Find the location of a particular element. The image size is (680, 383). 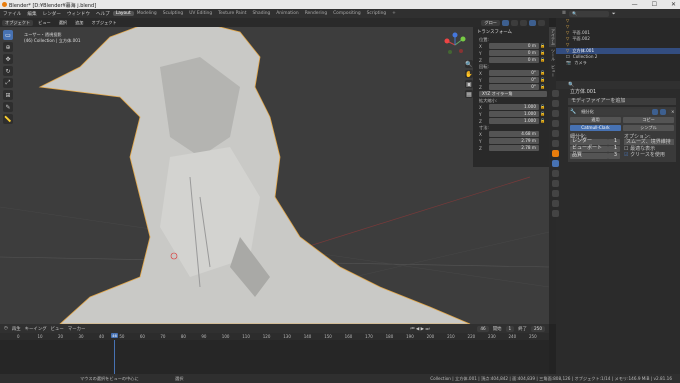

particles-tab-icon is located at coordinates (555, 173).